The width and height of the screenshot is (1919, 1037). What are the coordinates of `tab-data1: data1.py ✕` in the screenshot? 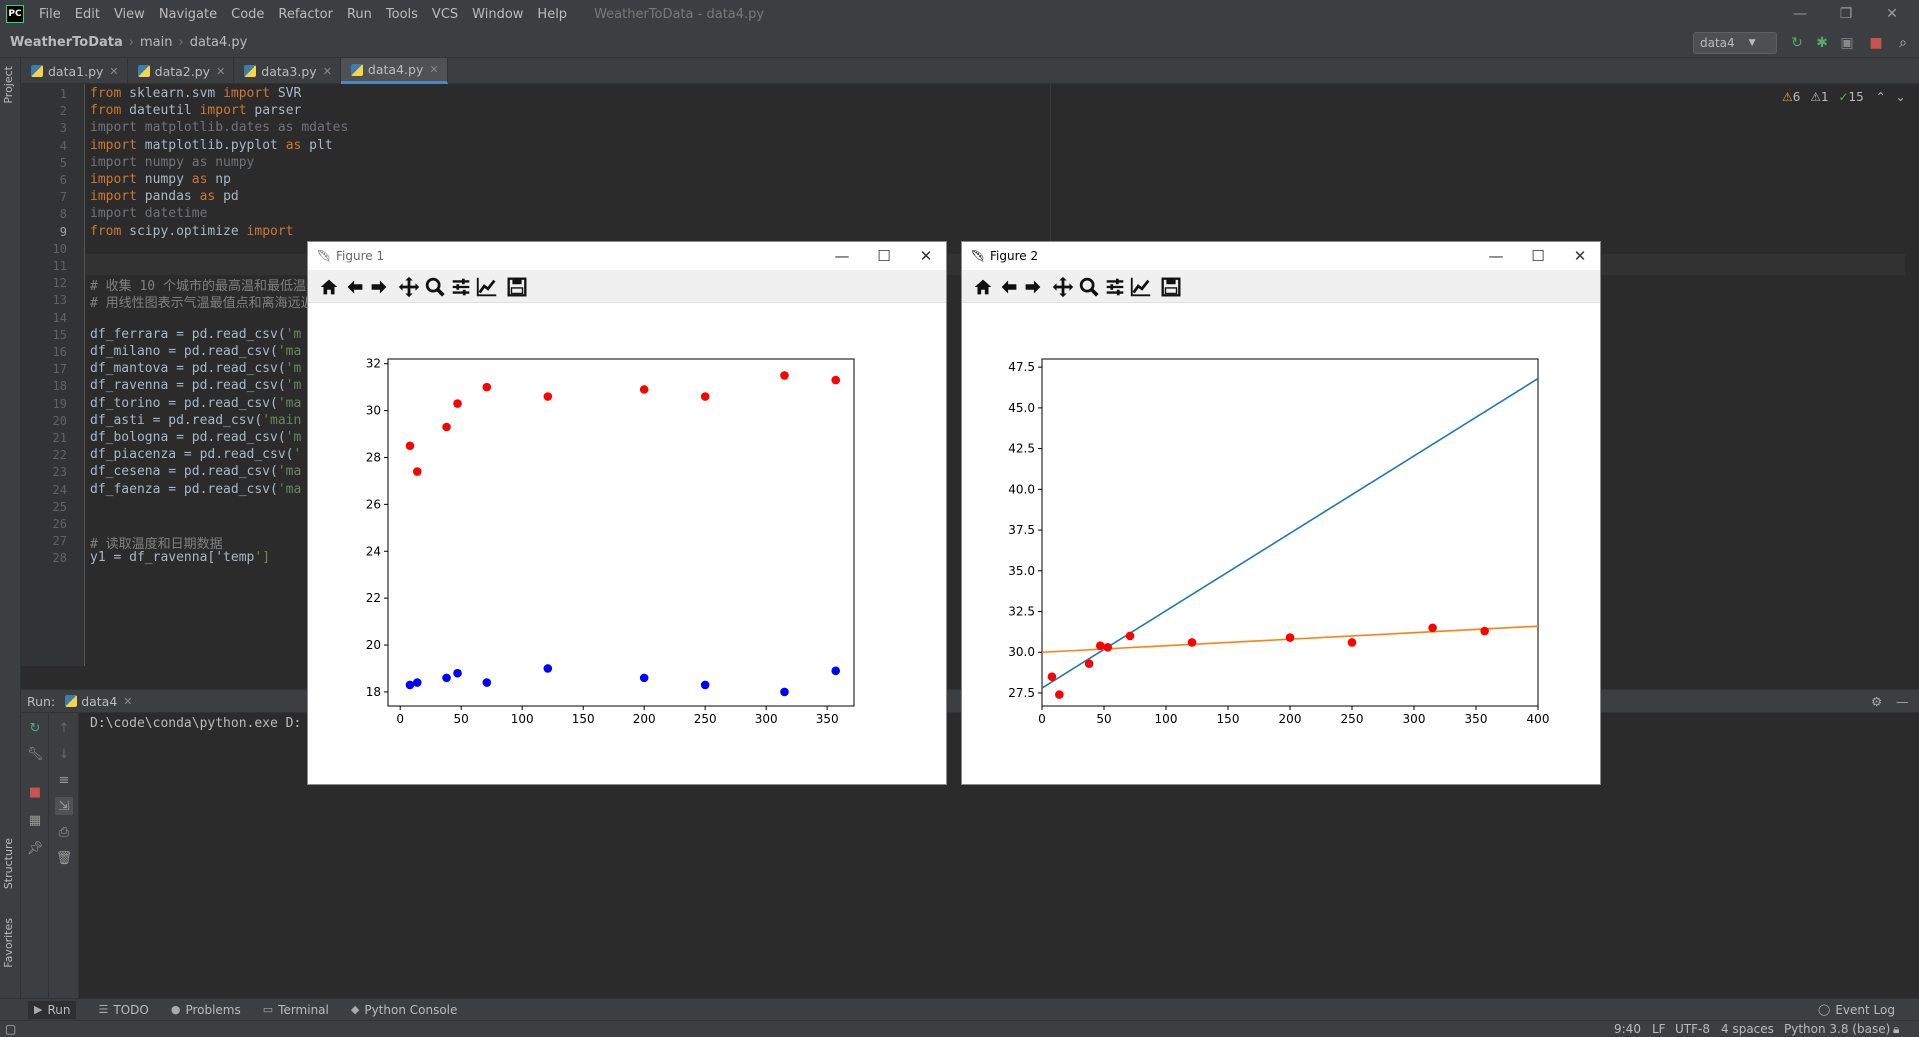 It's located at (74, 71).